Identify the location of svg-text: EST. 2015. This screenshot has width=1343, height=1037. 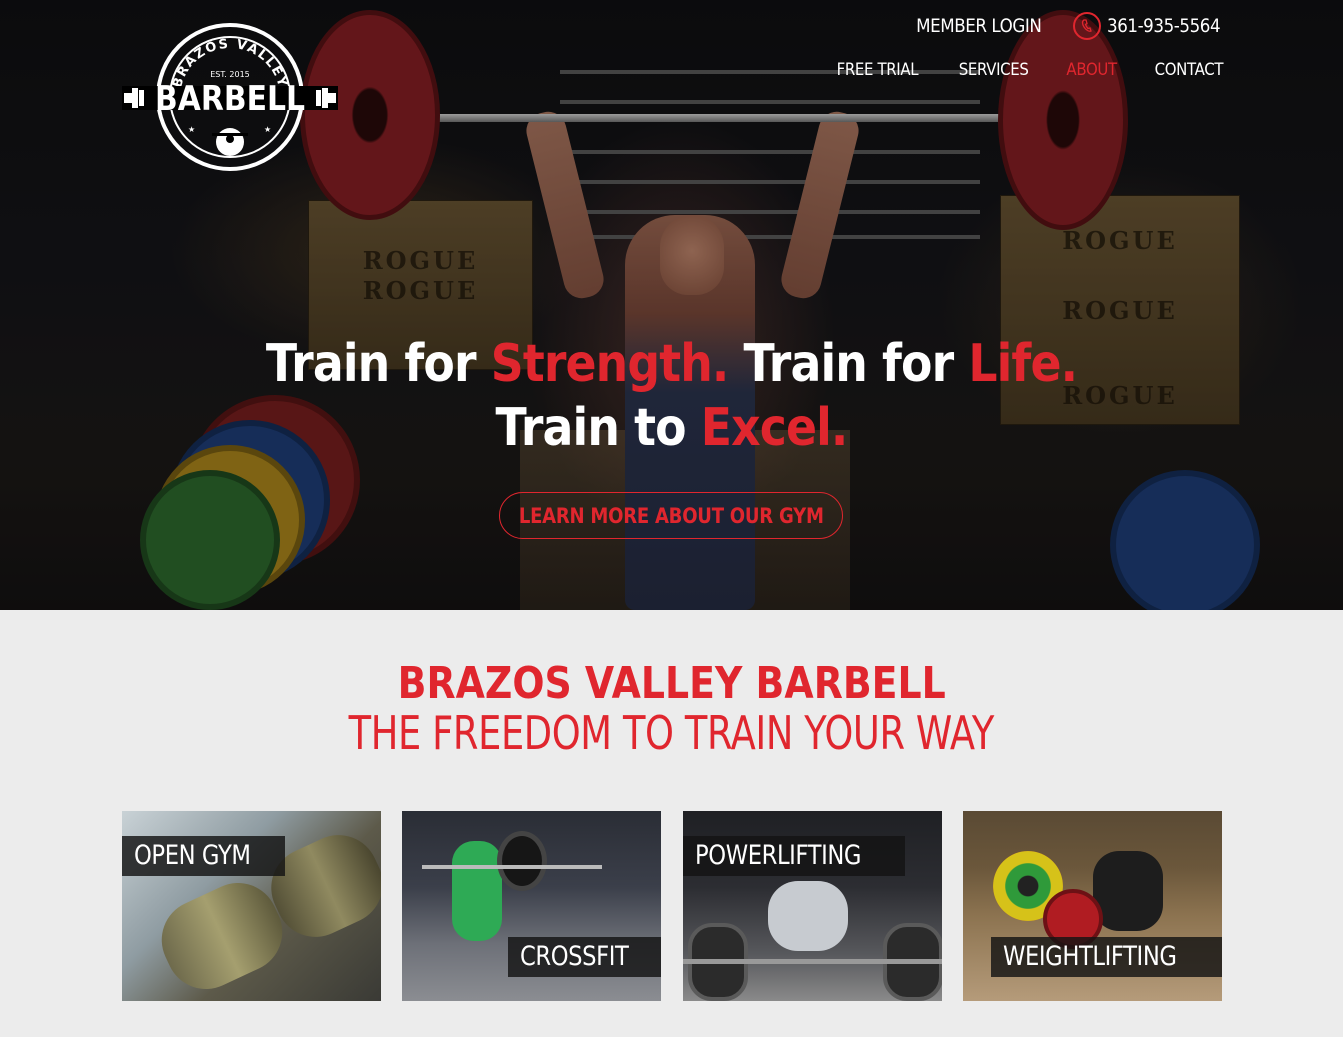
(230, 74).